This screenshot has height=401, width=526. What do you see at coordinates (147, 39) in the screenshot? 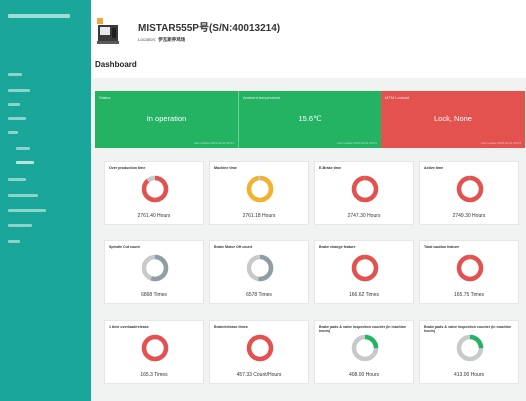
I see `location-label: Location:` at bounding box center [147, 39].